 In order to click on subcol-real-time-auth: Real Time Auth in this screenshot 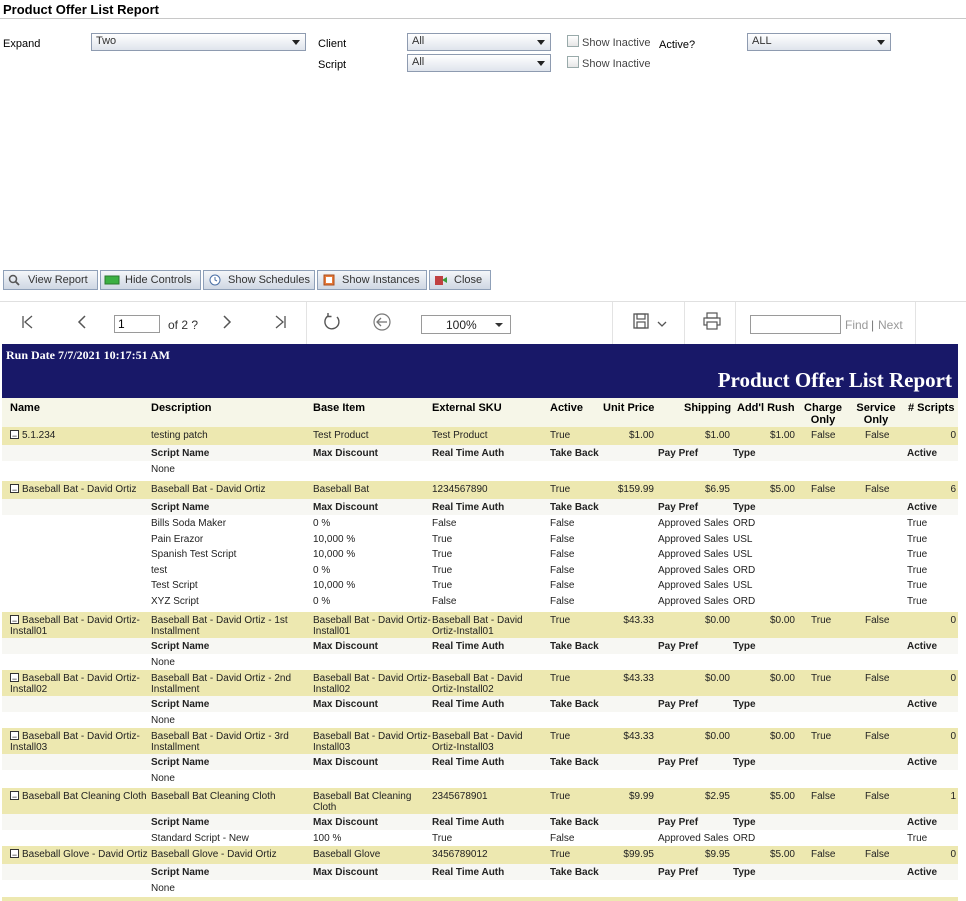, I will do `click(468, 872)`.